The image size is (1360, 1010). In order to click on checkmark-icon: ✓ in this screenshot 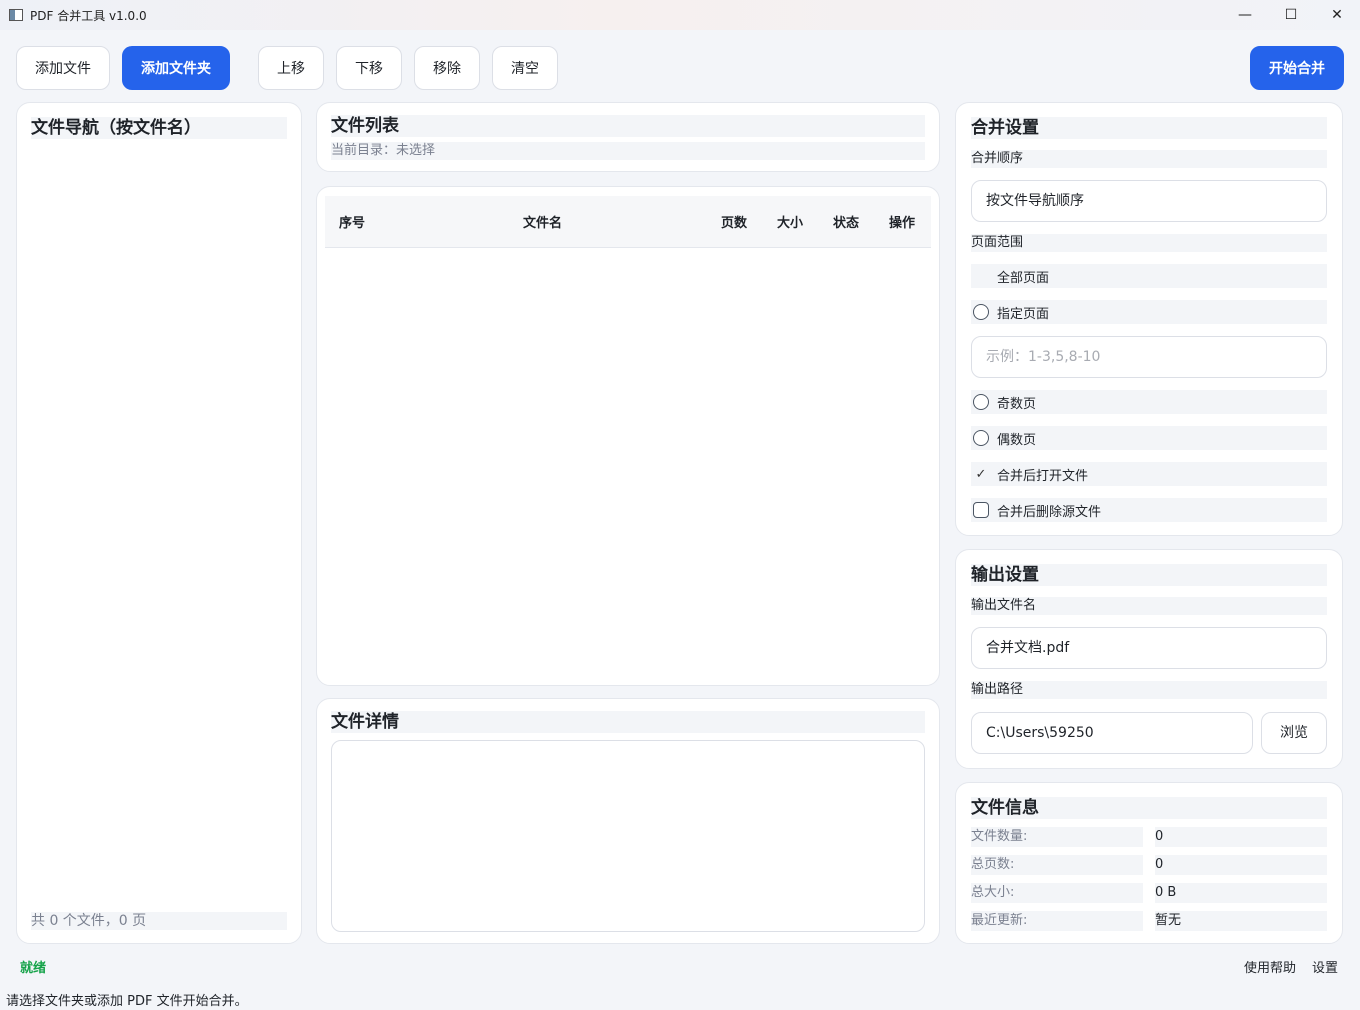, I will do `click(981, 474)`.